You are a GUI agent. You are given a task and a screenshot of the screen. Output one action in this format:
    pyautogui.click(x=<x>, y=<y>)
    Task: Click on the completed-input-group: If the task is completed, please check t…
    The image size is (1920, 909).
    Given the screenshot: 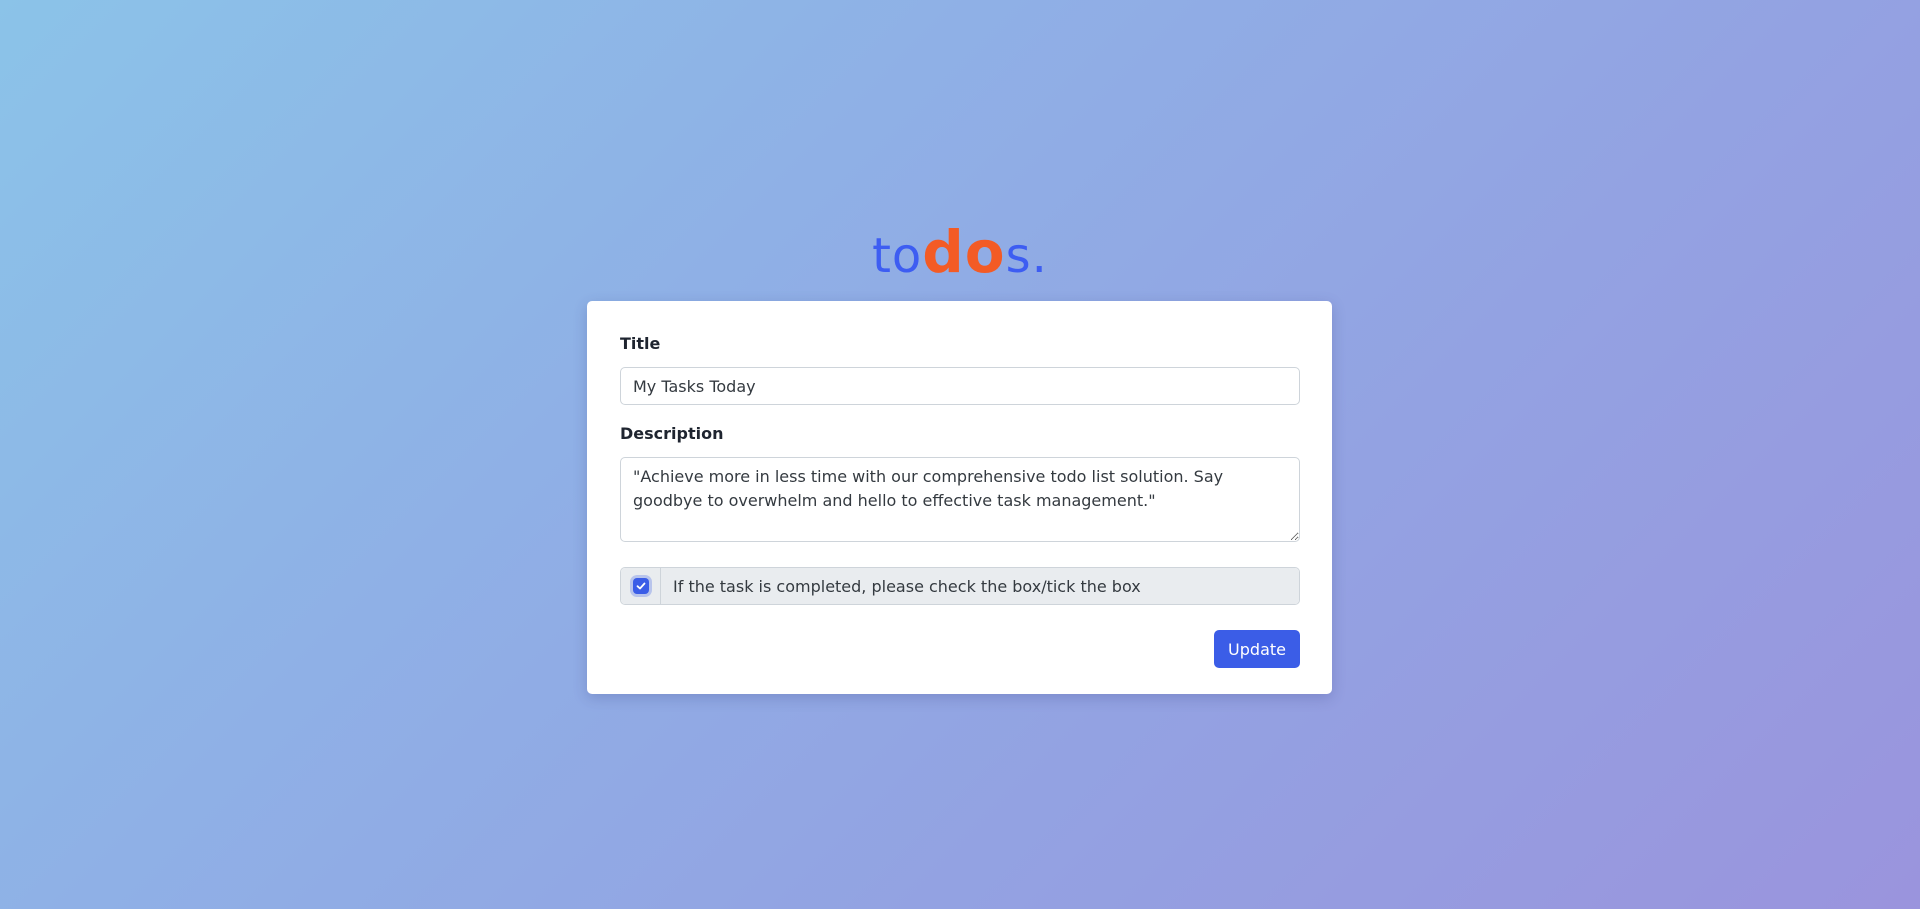 What is the action you would take?
    pyautogui.click(x=960, y=586)
    